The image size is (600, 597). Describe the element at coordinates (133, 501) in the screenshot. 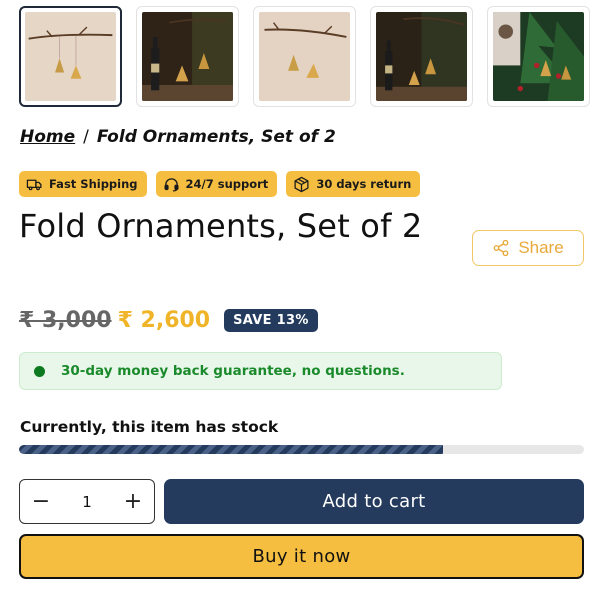

I see `quantity-increase-button: +` at that location.